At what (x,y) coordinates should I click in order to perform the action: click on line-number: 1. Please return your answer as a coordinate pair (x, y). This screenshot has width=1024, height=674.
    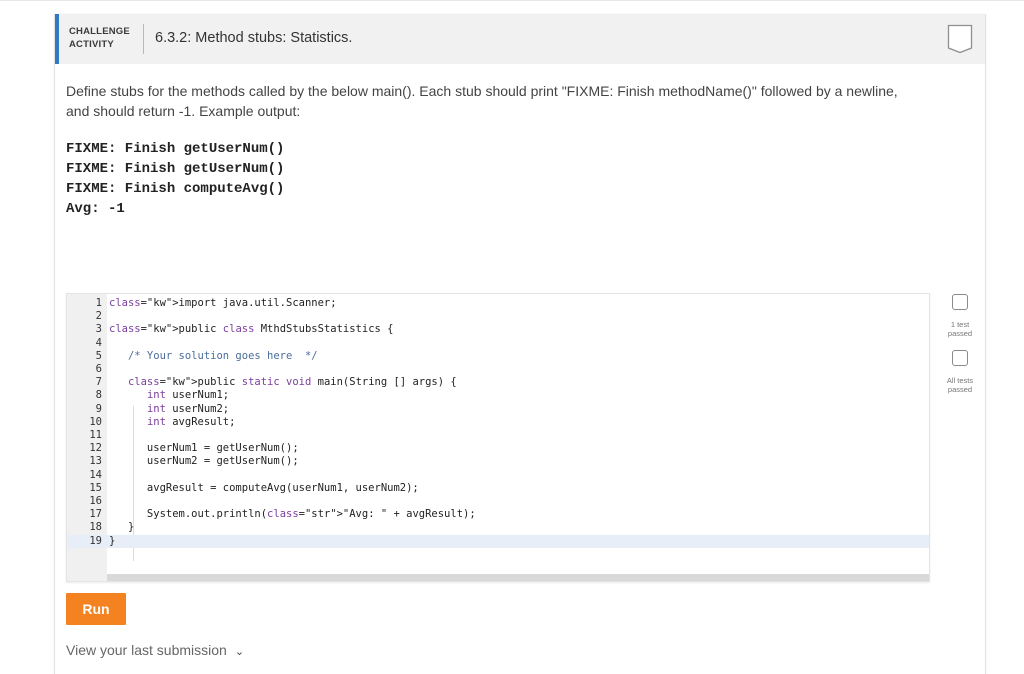
    Looking at the image, I should click on (98, 303).